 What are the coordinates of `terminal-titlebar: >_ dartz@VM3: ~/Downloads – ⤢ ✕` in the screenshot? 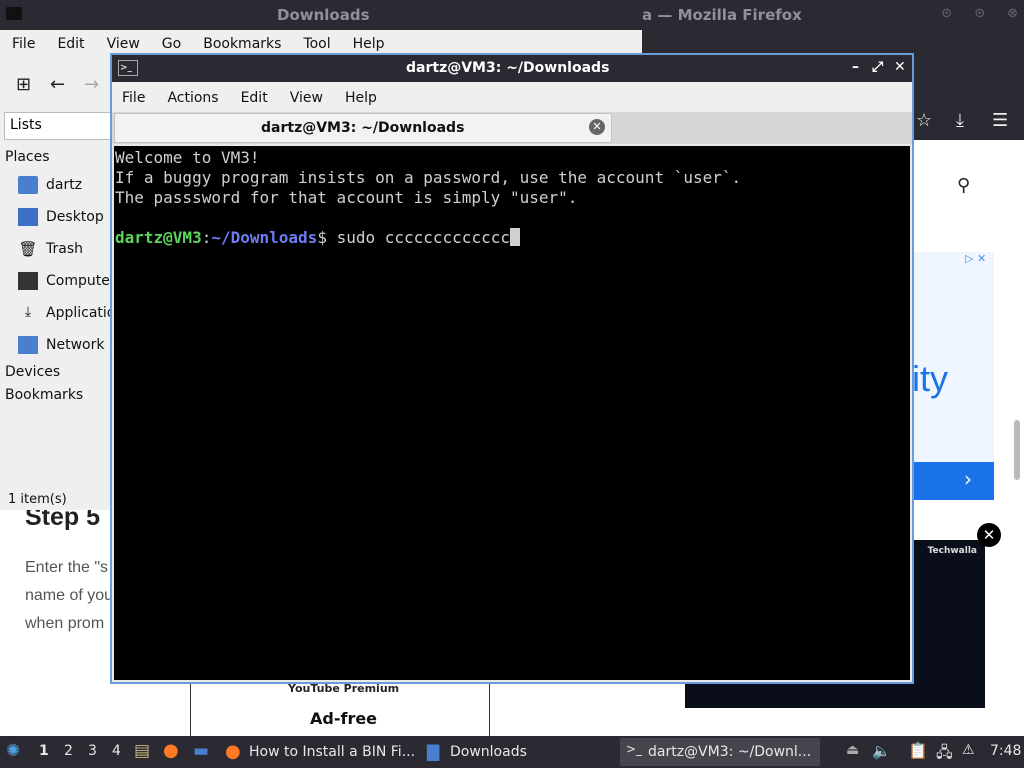 It's located at (512, 68).